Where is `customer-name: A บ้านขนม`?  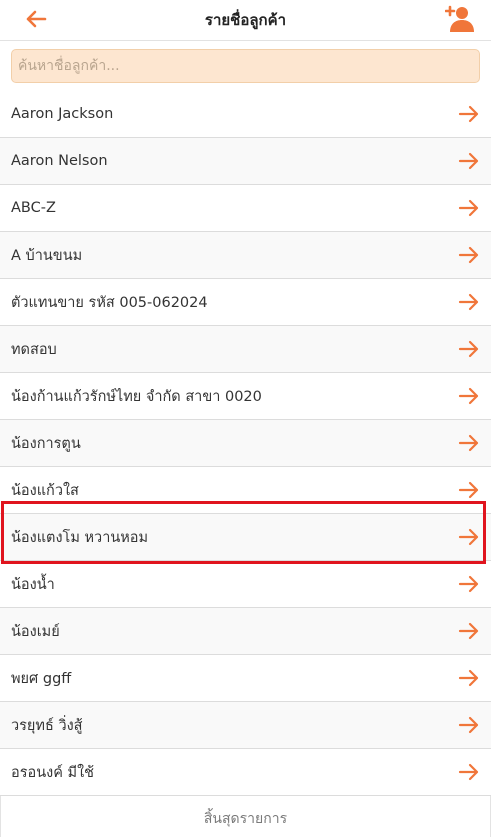
customer-name: A บ้านขนม is located at coordinates (47, 255).